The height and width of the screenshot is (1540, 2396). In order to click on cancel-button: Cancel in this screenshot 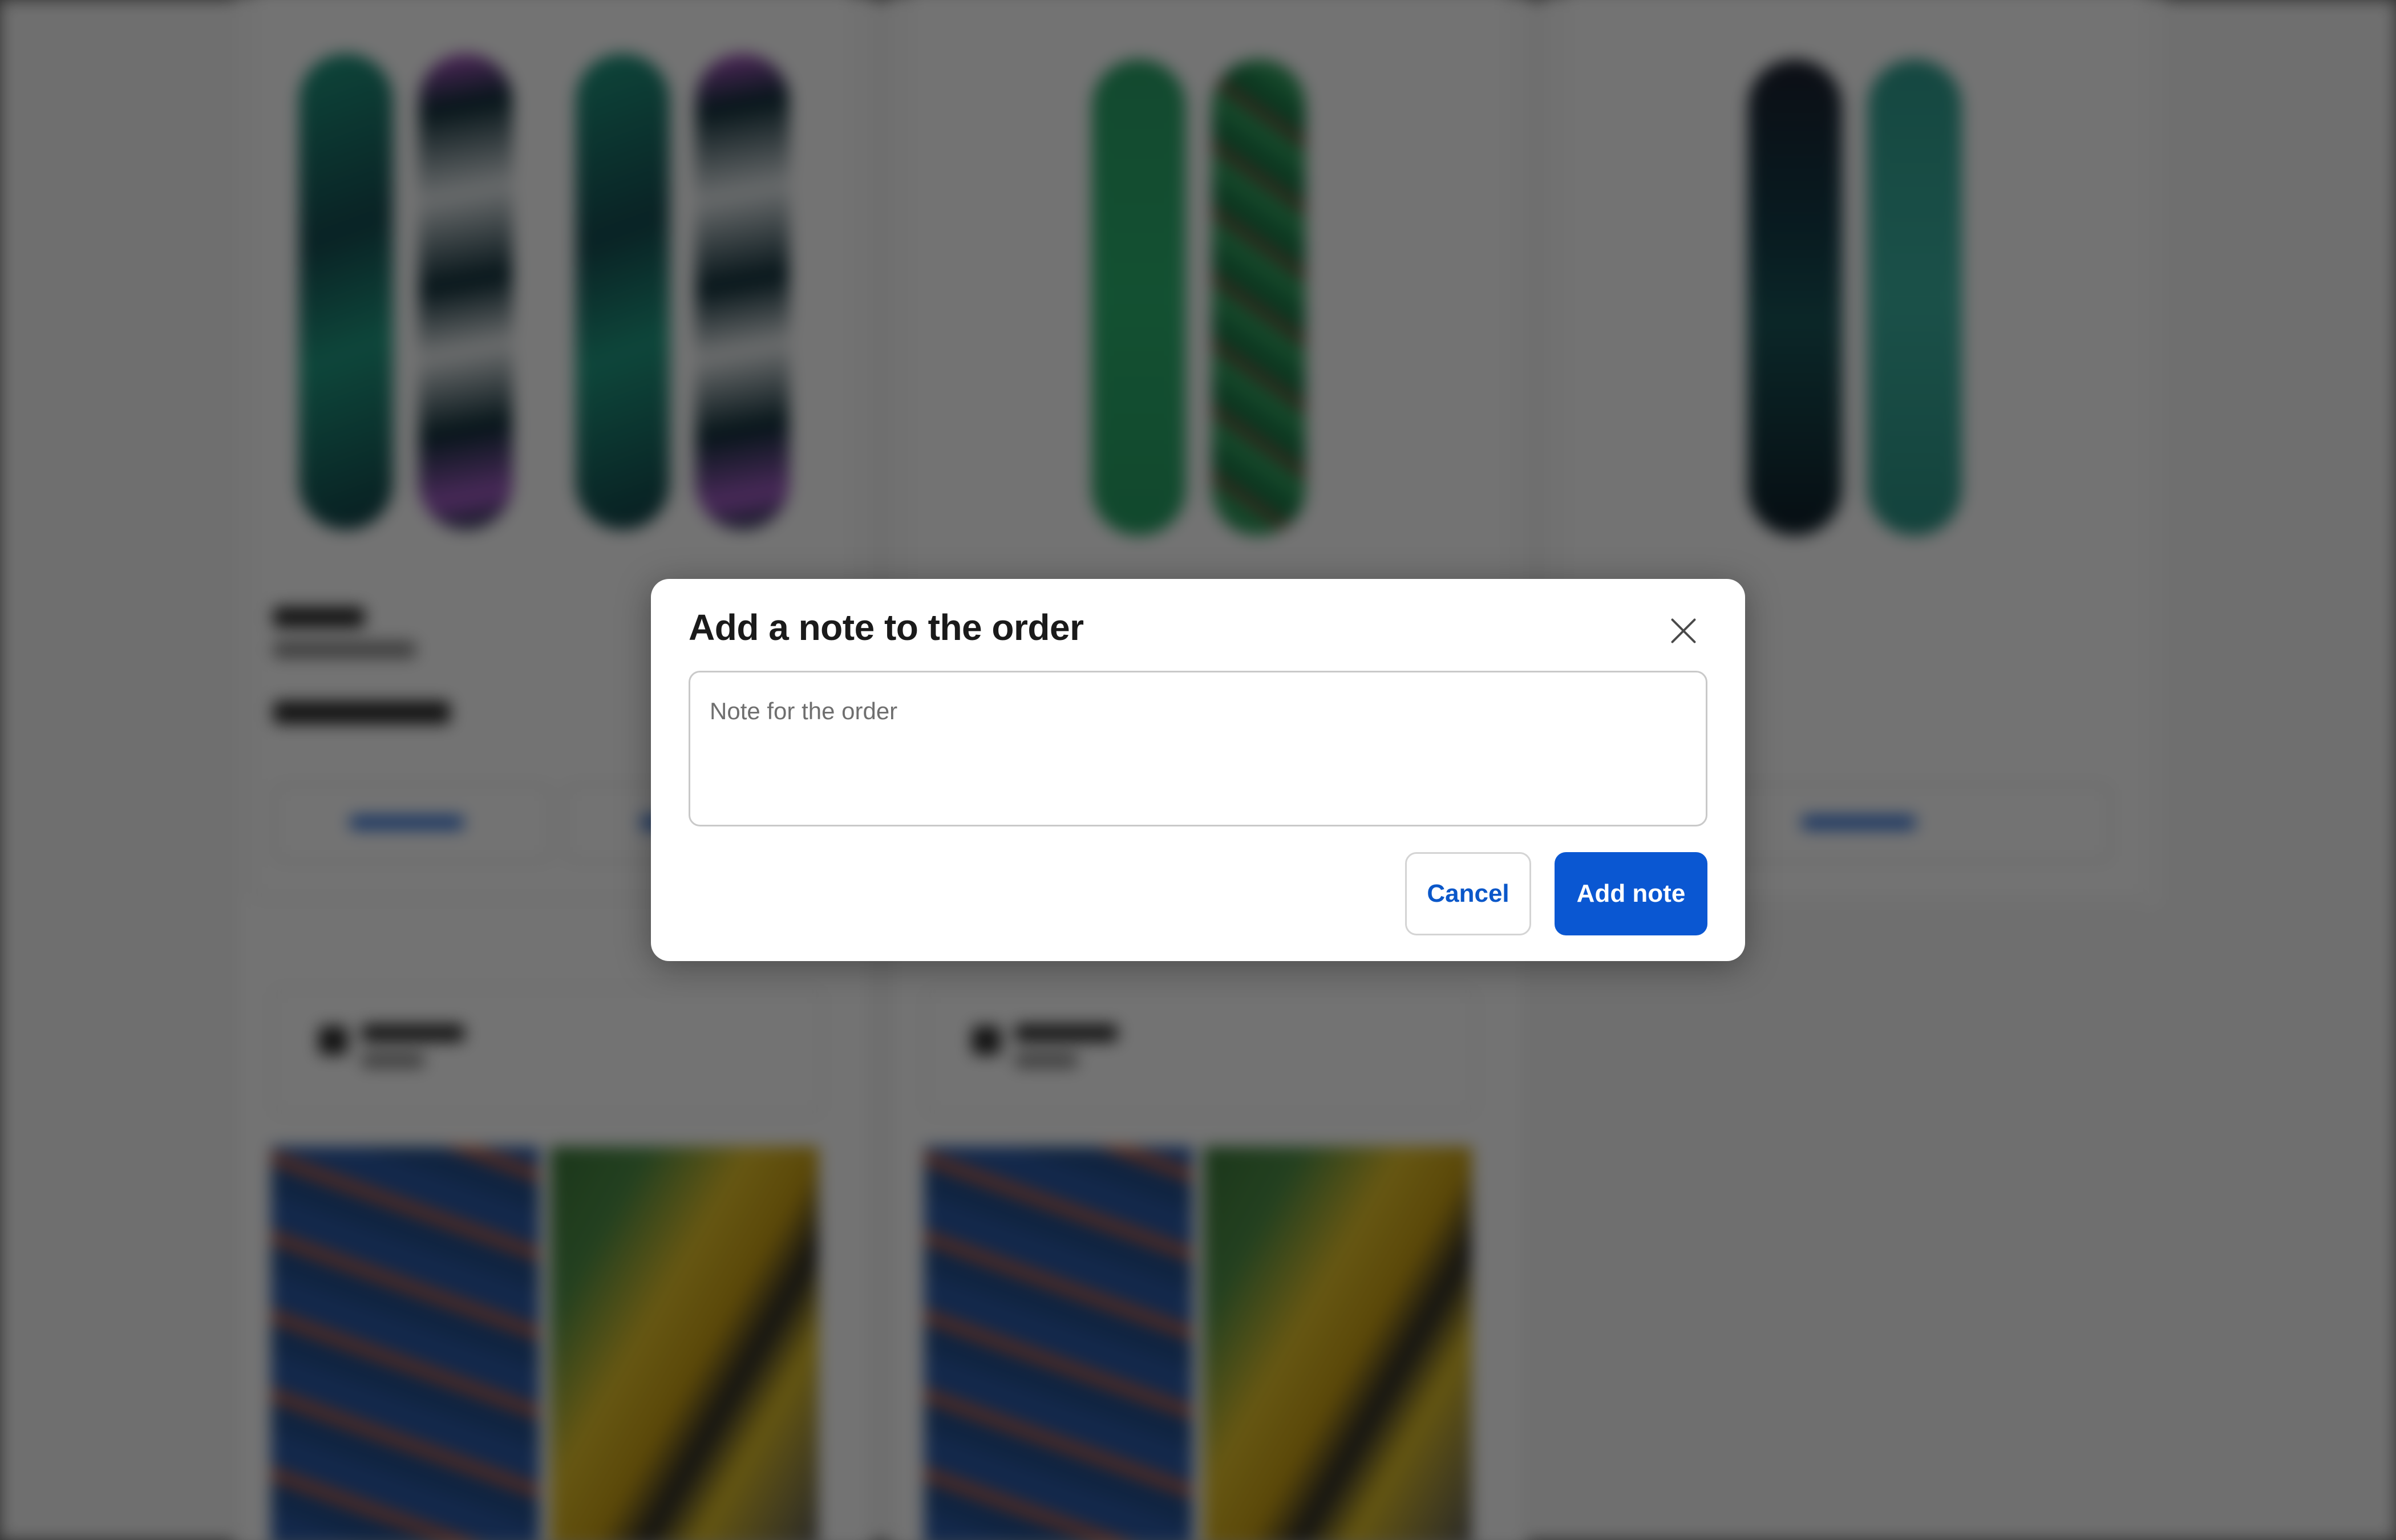, I will do `click(1468, 894)`.